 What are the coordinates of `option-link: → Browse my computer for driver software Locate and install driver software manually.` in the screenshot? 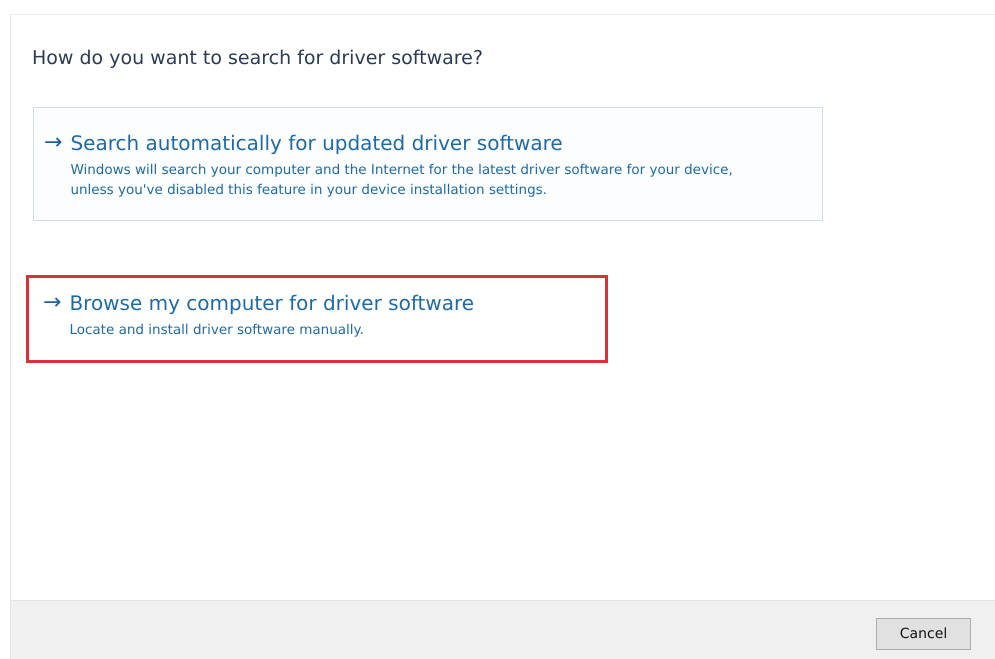 It's located at (317, 319).